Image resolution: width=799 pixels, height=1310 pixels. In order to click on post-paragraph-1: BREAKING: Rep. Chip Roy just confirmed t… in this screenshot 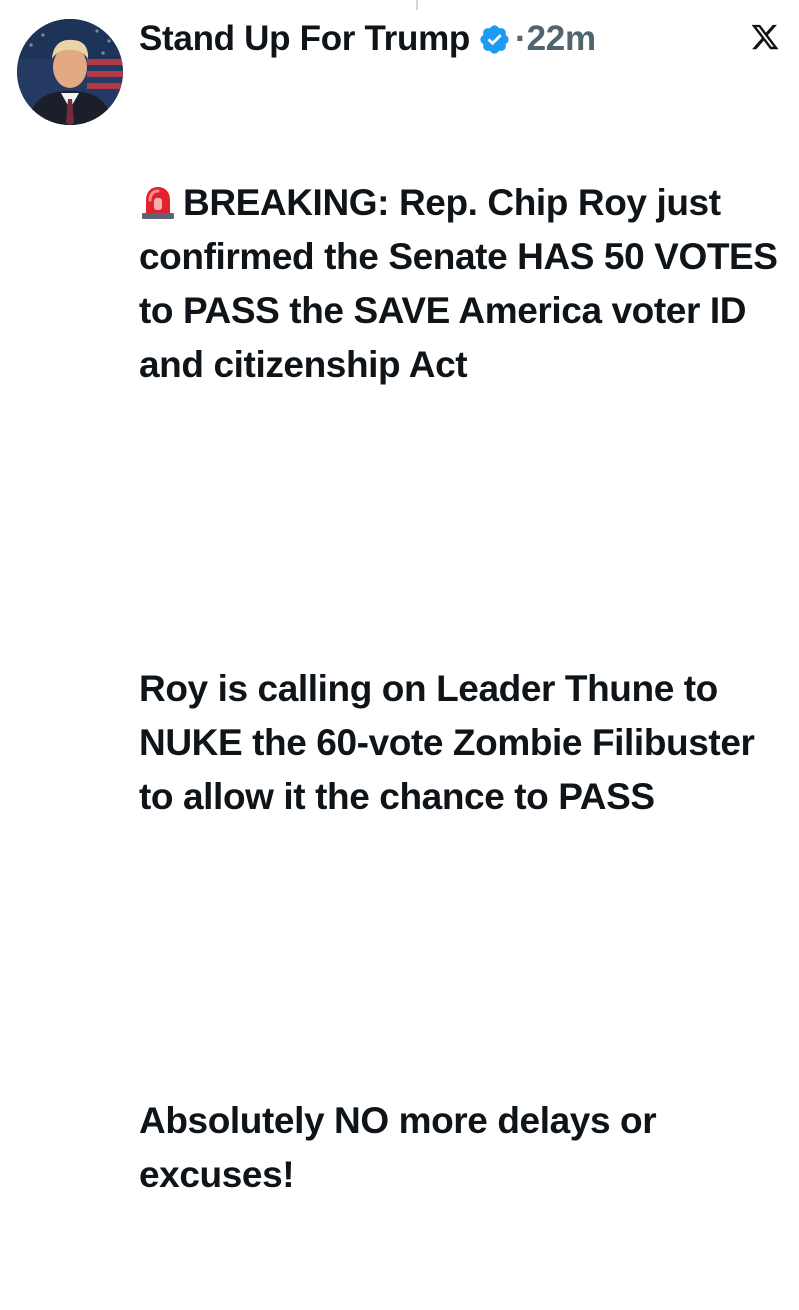, I will do `click(461, 284)`.